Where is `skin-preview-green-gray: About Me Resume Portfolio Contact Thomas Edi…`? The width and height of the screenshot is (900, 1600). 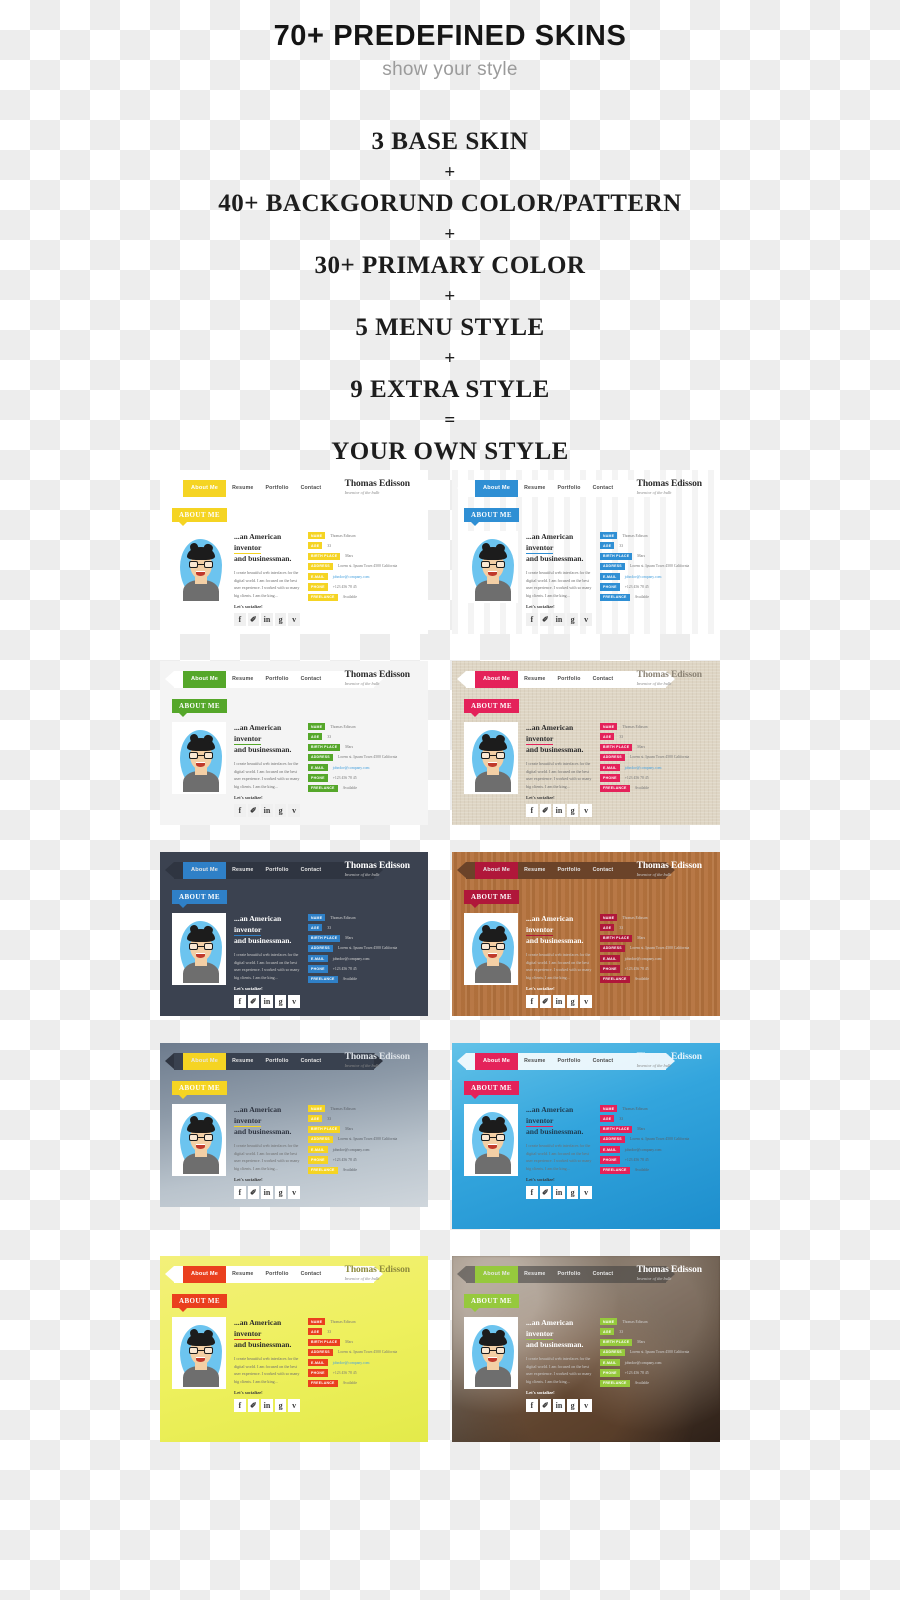
skin-preview-green-gray: About Me Resume Portfolio Contact Thomas Edi… is located at coordinates (294, 743).